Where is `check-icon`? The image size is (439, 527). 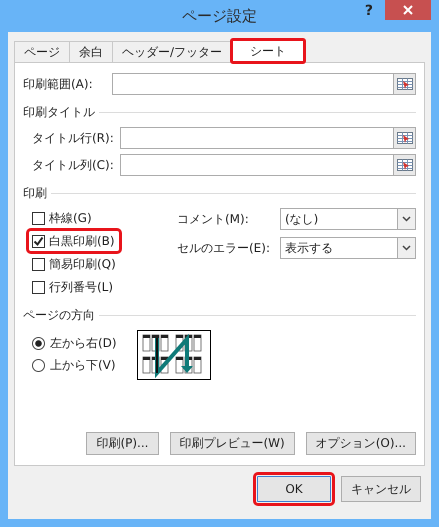 check-icon is located at coordinates (38, 241).